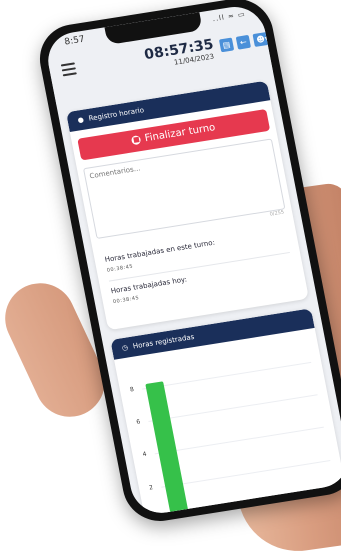  I want to click on status-icons: ..ll ≈ ▭, so click(229, 17).